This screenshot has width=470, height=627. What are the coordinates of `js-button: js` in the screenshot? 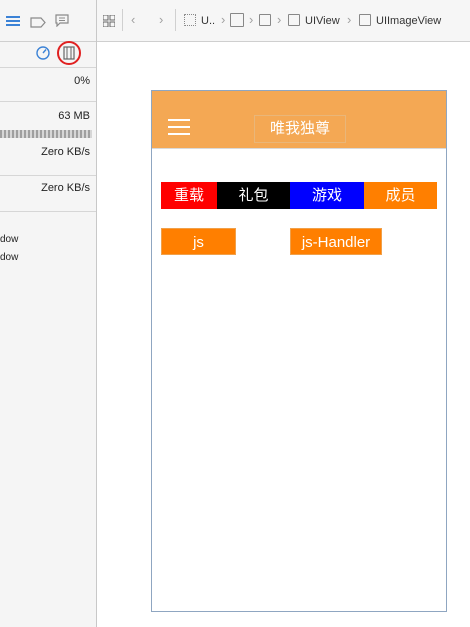 It's located at (198, 241).